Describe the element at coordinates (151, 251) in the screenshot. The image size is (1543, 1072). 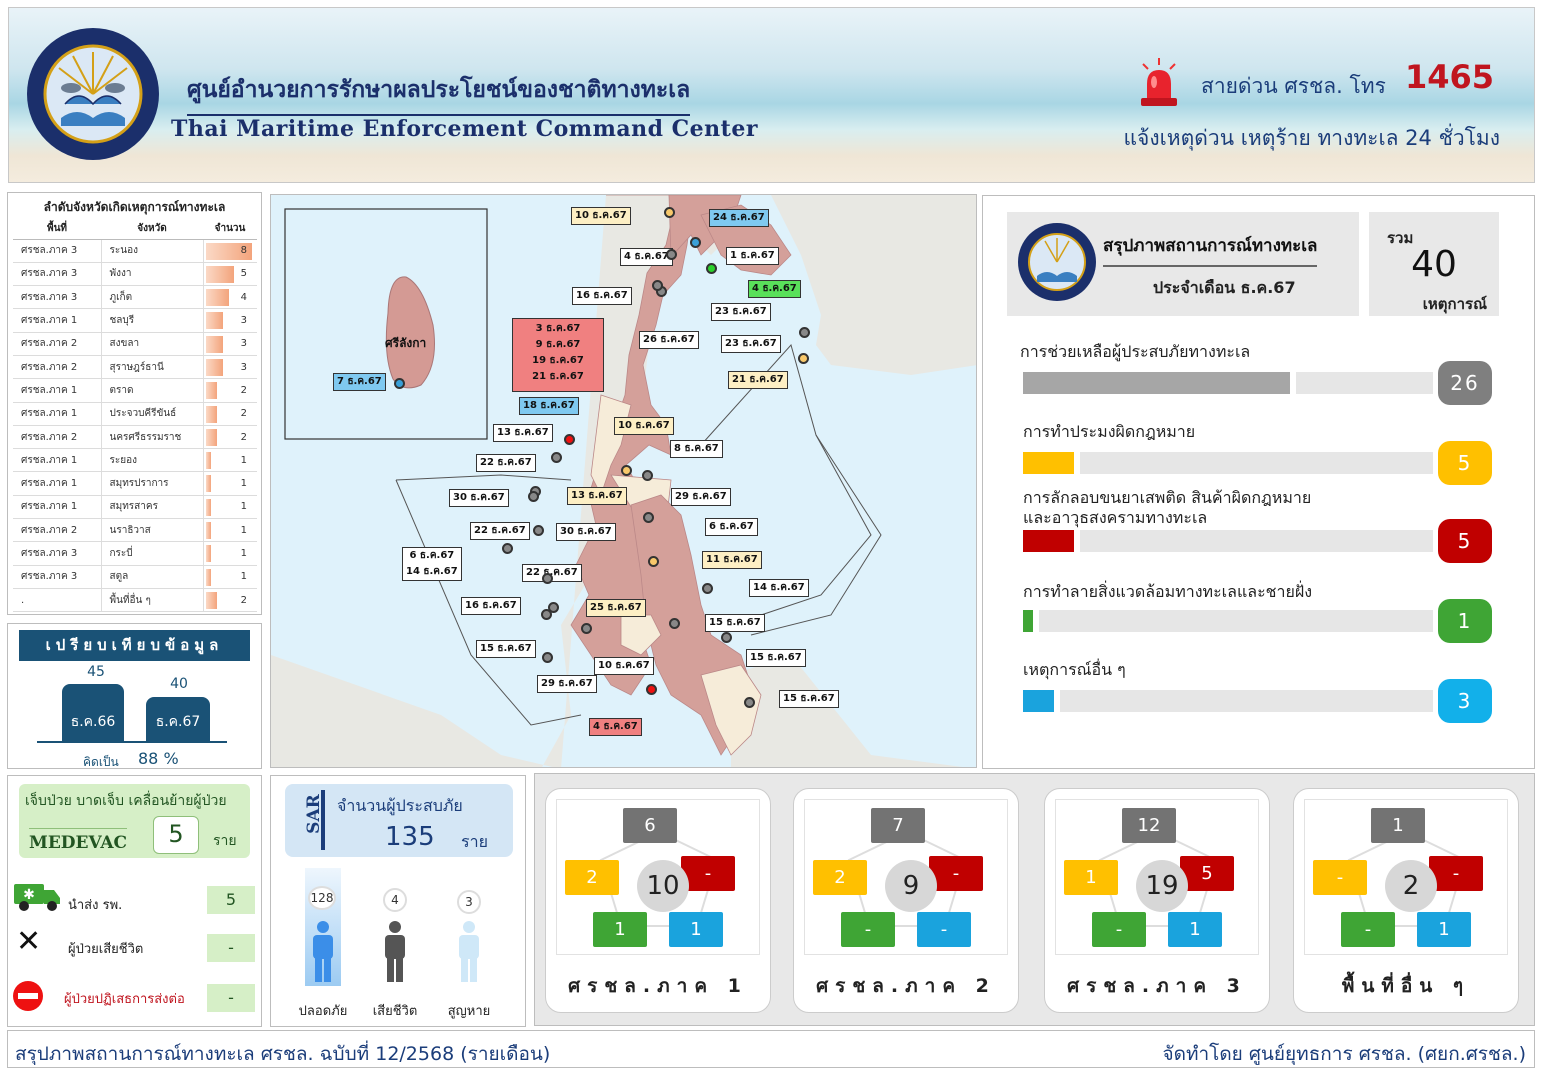
I see `province-cell: ระนอง` at that location.